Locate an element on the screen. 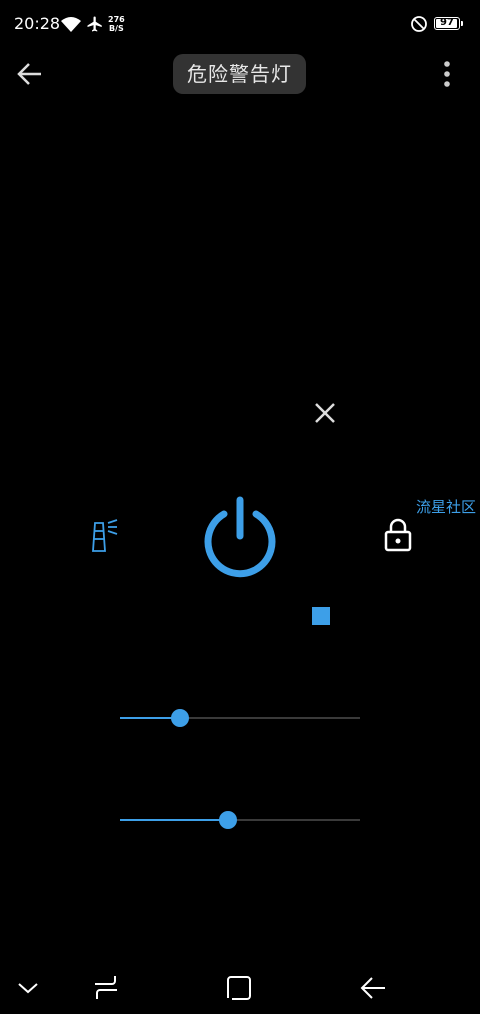  home-icon is located at coordinates (239, 988).